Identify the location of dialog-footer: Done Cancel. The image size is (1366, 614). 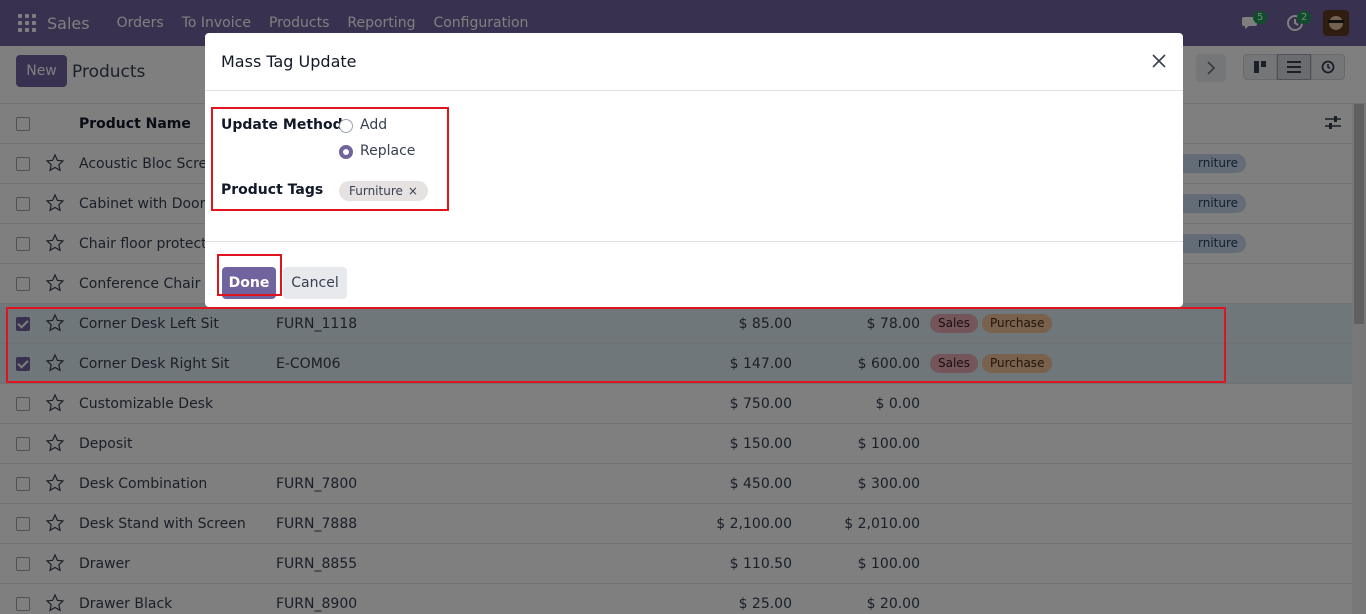
(694, 274).